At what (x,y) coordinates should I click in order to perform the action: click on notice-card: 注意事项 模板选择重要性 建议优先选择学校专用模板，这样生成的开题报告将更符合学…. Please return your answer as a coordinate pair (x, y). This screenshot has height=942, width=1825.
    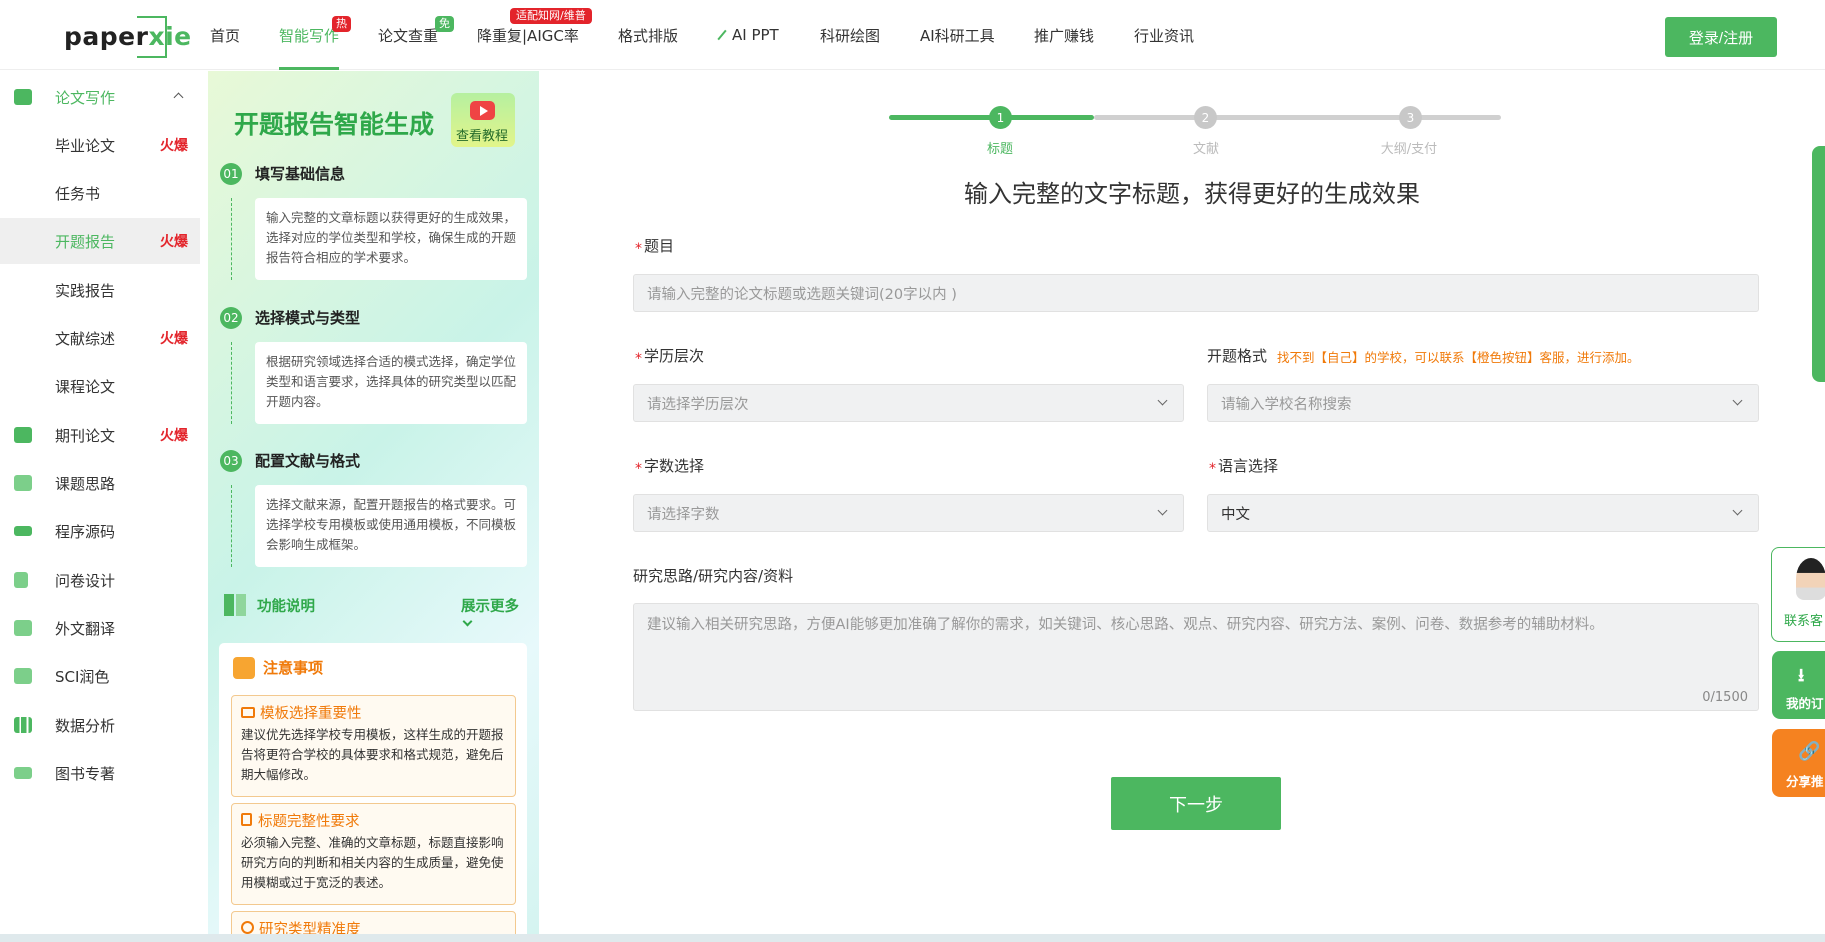
    Looking at the image, I should click on (373, 792).